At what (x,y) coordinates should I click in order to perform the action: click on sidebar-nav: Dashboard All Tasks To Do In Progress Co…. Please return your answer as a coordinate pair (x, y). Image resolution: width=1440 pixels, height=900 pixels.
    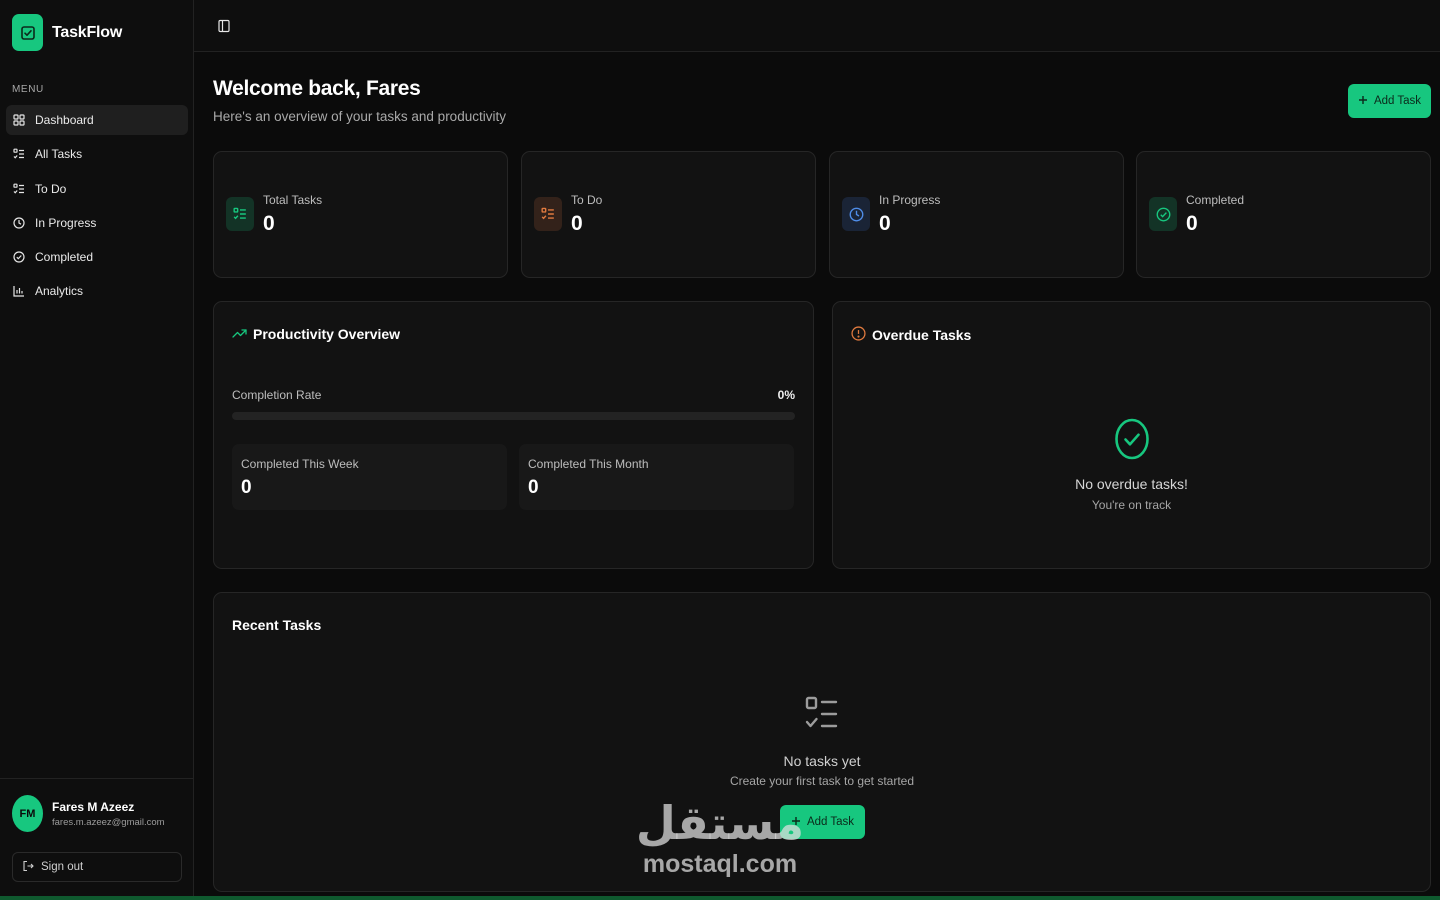
    Looking at the image, I should click on (97, 208).